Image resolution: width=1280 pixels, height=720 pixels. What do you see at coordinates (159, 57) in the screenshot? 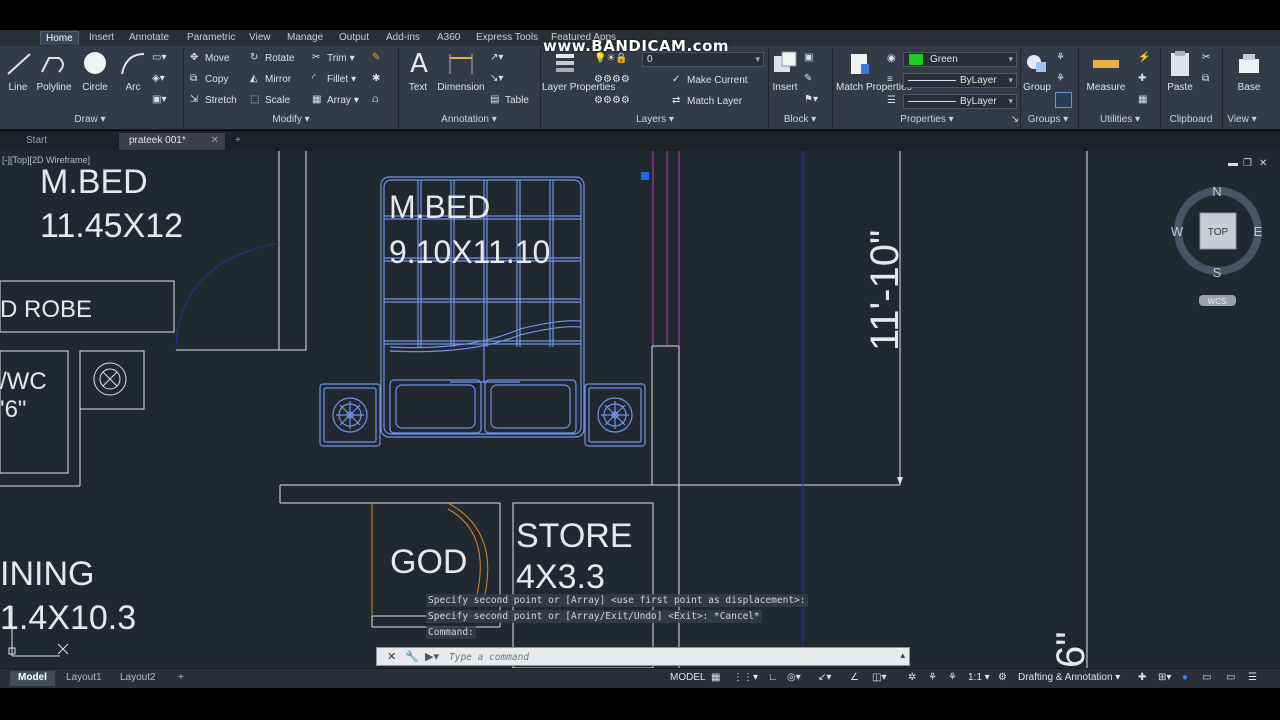
I see `rectangle-icon: ▭▾` at bounding box center [159, 57].